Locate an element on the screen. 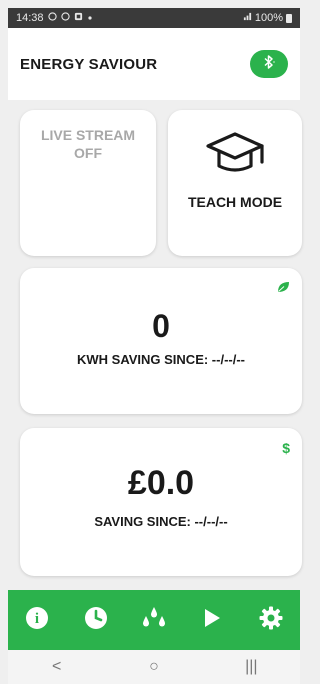 This screenshot has height=684, width=320. signal-icon is located at coordinates (247, 18).